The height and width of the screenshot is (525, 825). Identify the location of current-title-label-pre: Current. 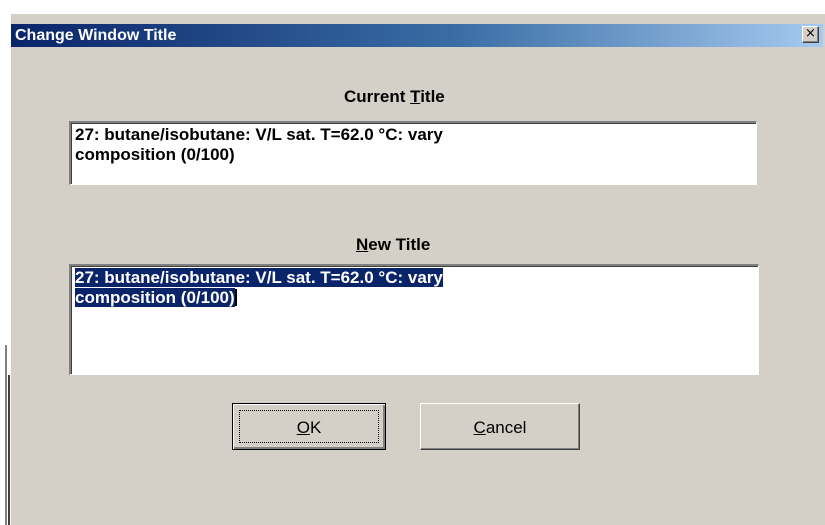
(377, 96).